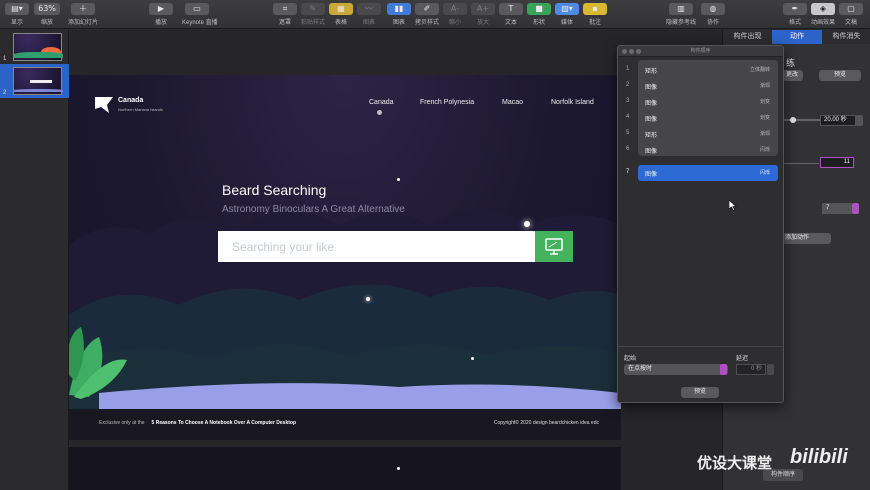 The height and width of the screenshot is (490, 870). I want to click on grow-text-button: A+ 放大, so click(483, 15).